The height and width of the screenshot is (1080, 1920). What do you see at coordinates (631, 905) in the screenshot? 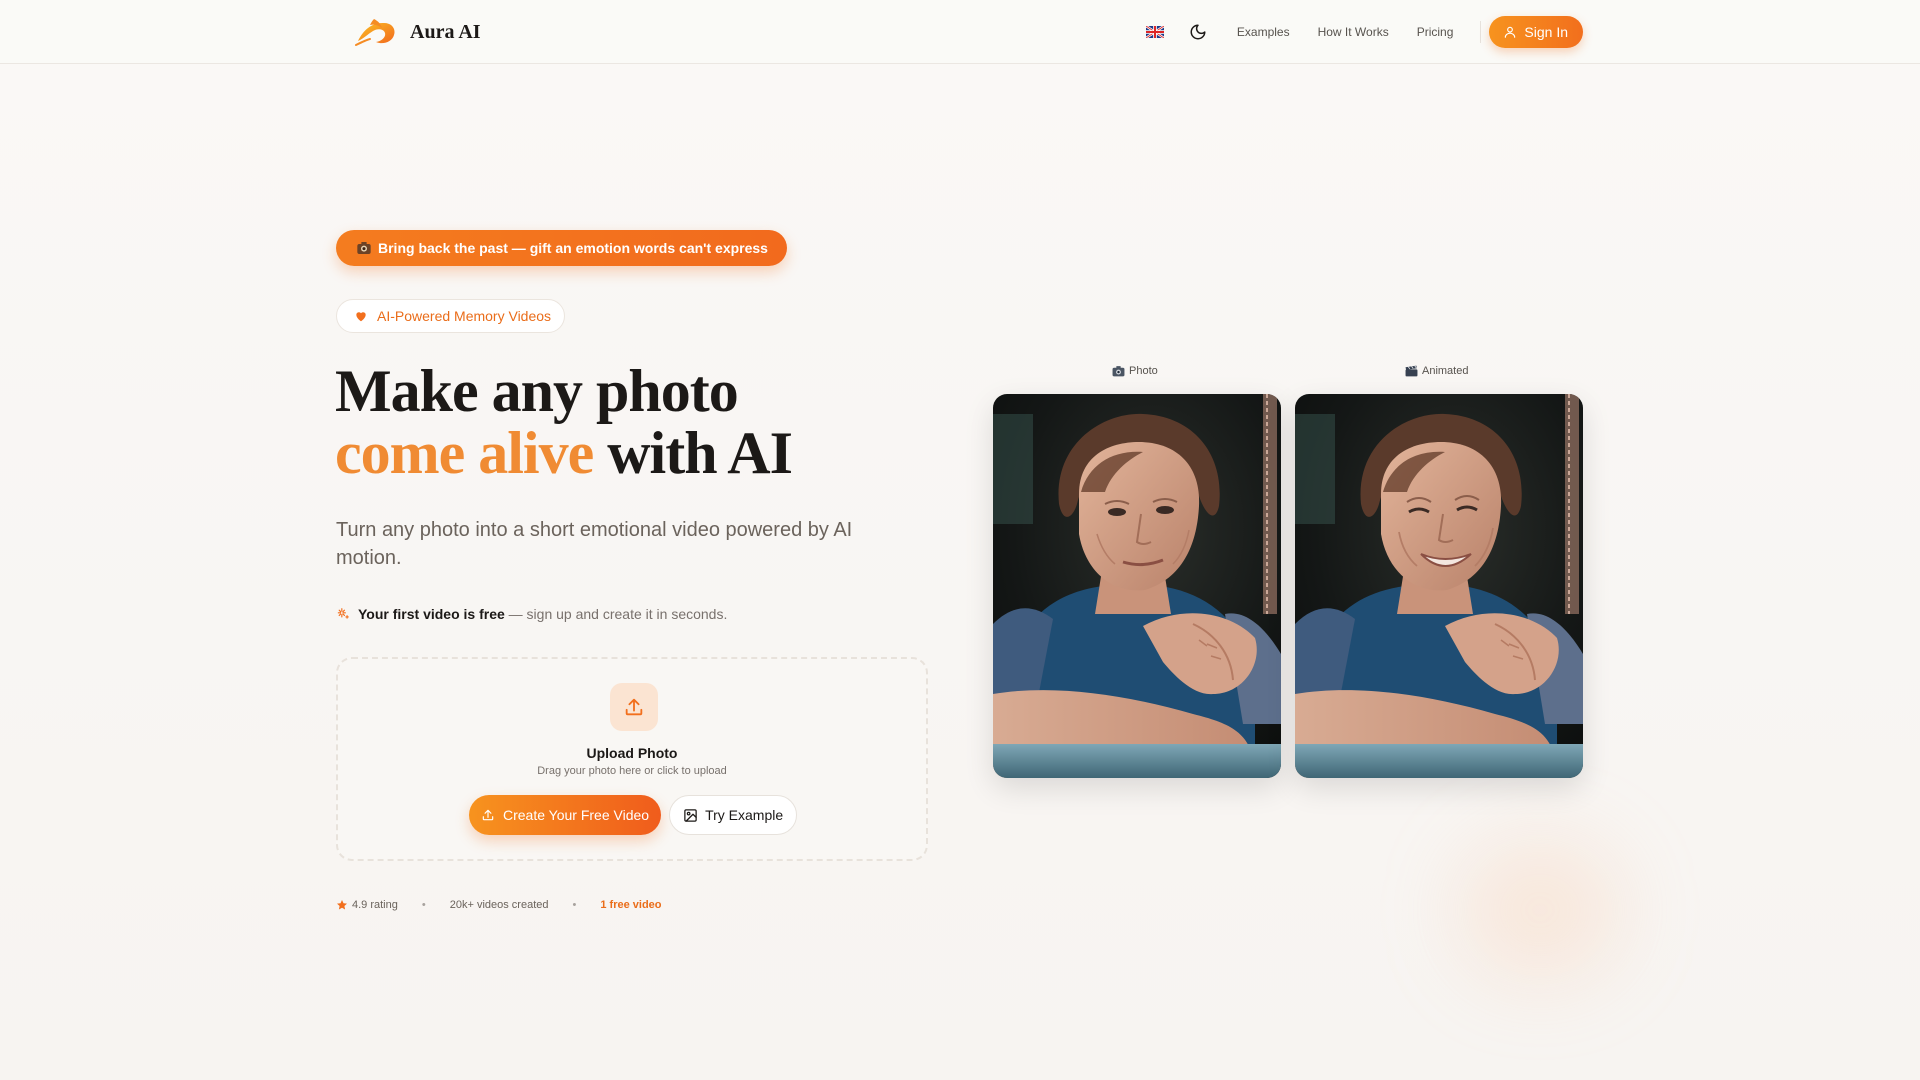
I see `stat-free-video: 1 free video` at bounding box center [631, 905].